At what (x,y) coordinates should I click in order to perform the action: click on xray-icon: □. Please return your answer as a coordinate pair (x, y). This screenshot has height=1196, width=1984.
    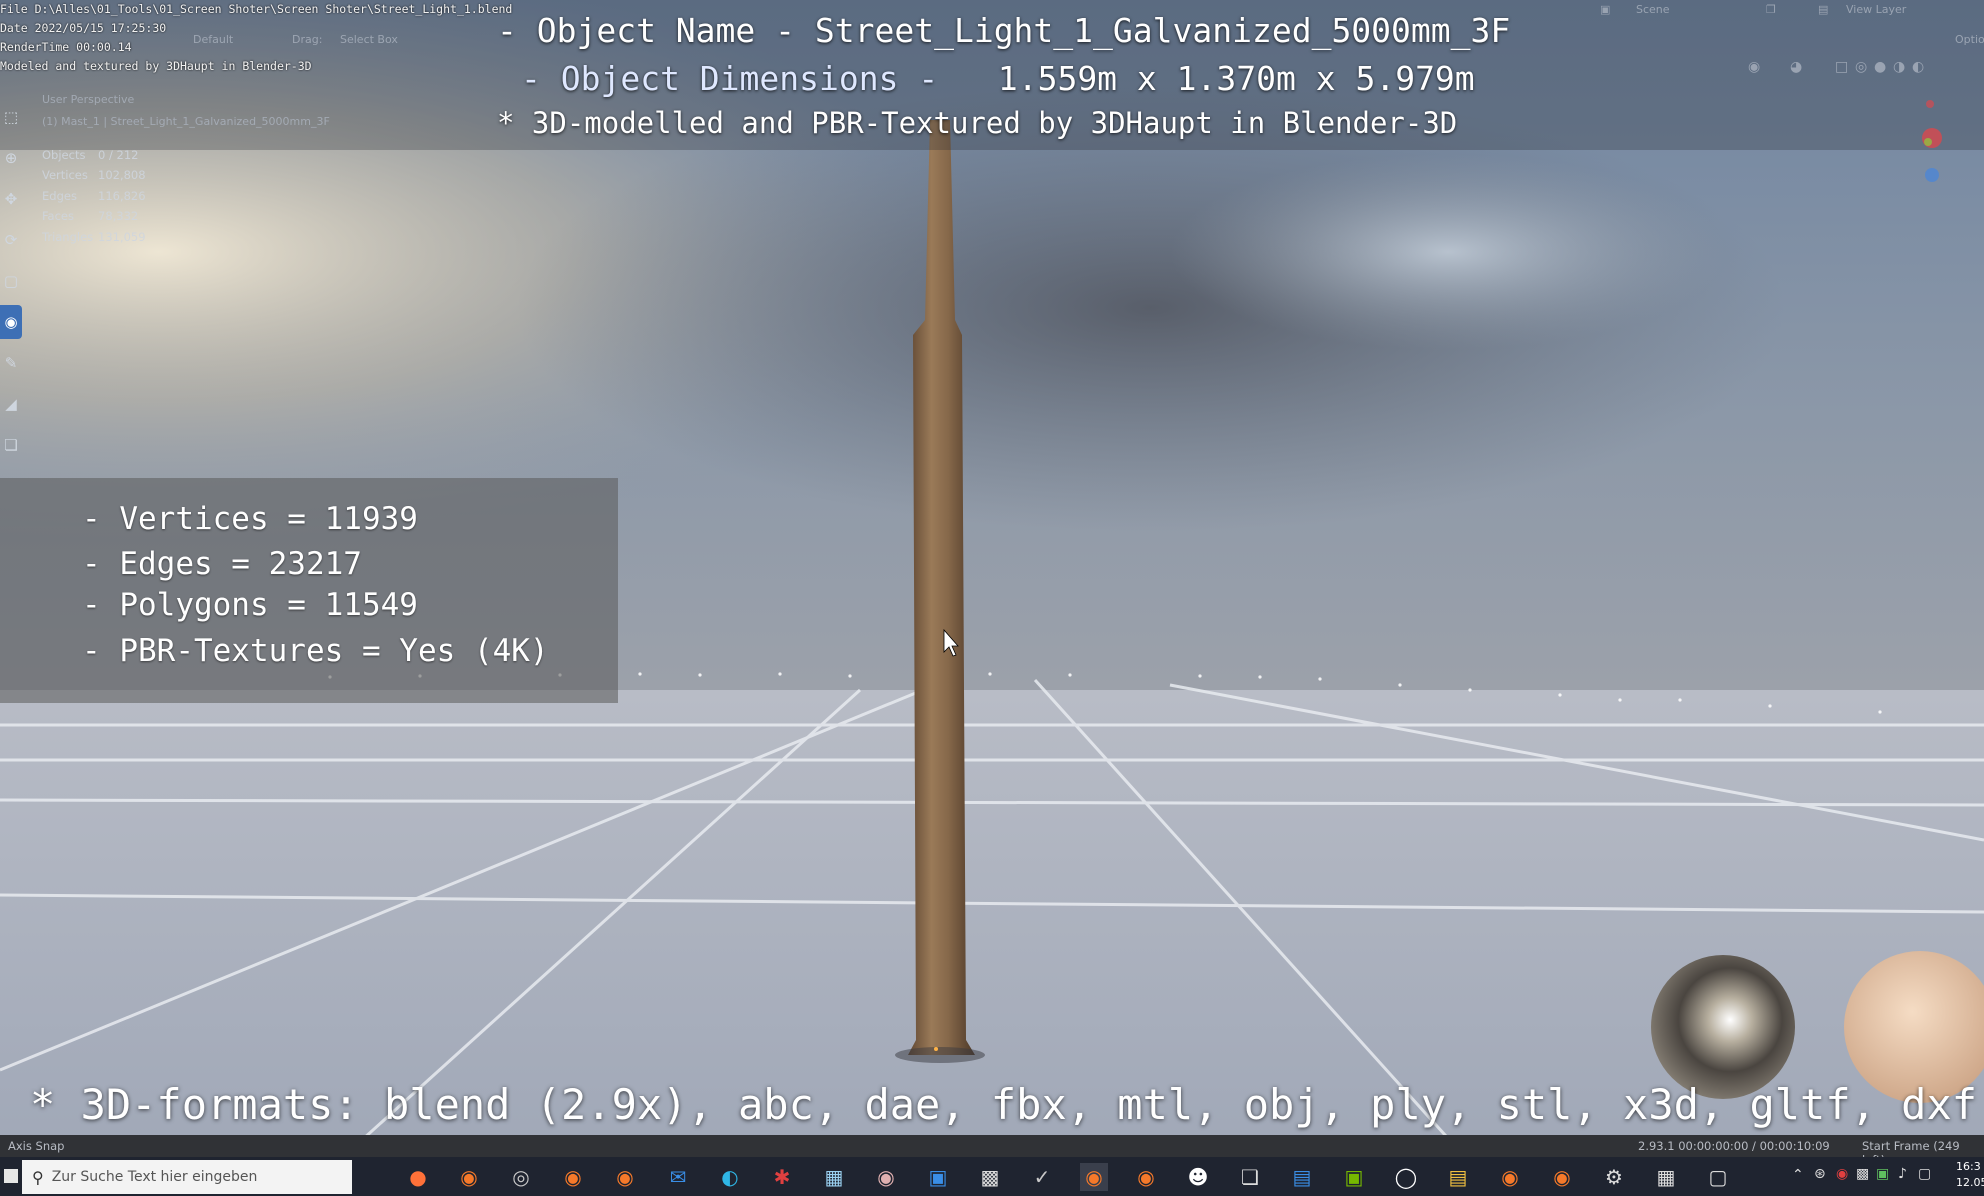
    Looking at the image, I should click on (1841, 67).